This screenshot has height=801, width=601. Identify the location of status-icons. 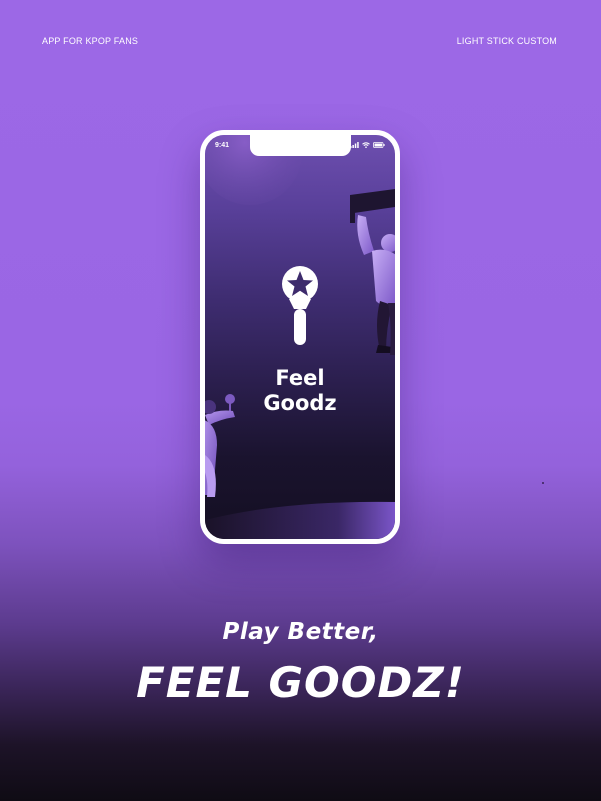
(367, 145).